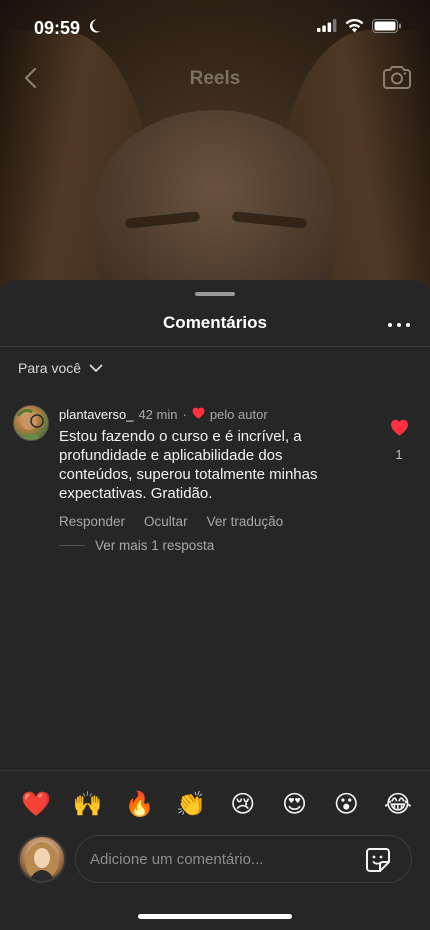 This screenshot has width=430, height=930. Describe the element at coordinates (191, 804) in the screenshot. I see `emoji-clap-button: 👏` at that location.